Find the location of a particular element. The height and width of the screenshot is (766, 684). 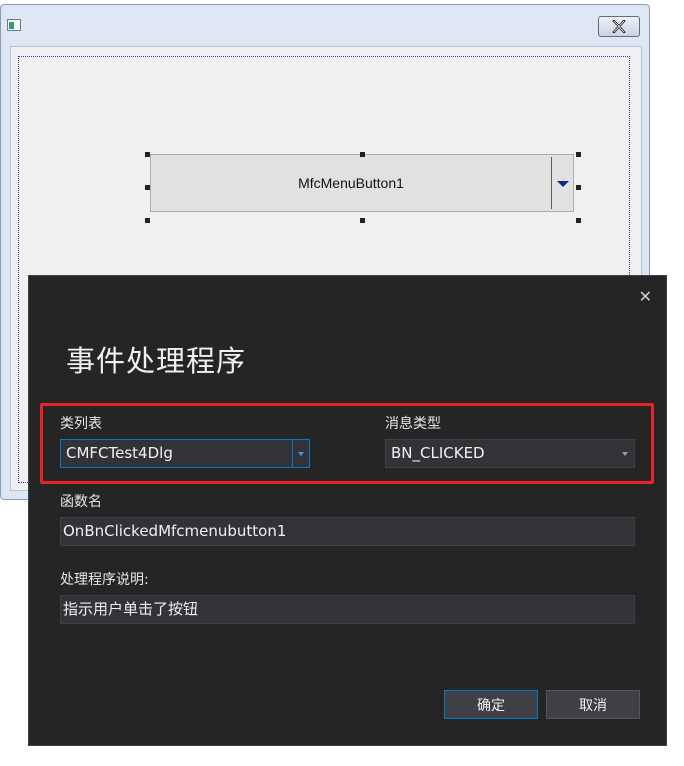

message-type-value: BN_CLICKED is located at coordinates (438, 453).